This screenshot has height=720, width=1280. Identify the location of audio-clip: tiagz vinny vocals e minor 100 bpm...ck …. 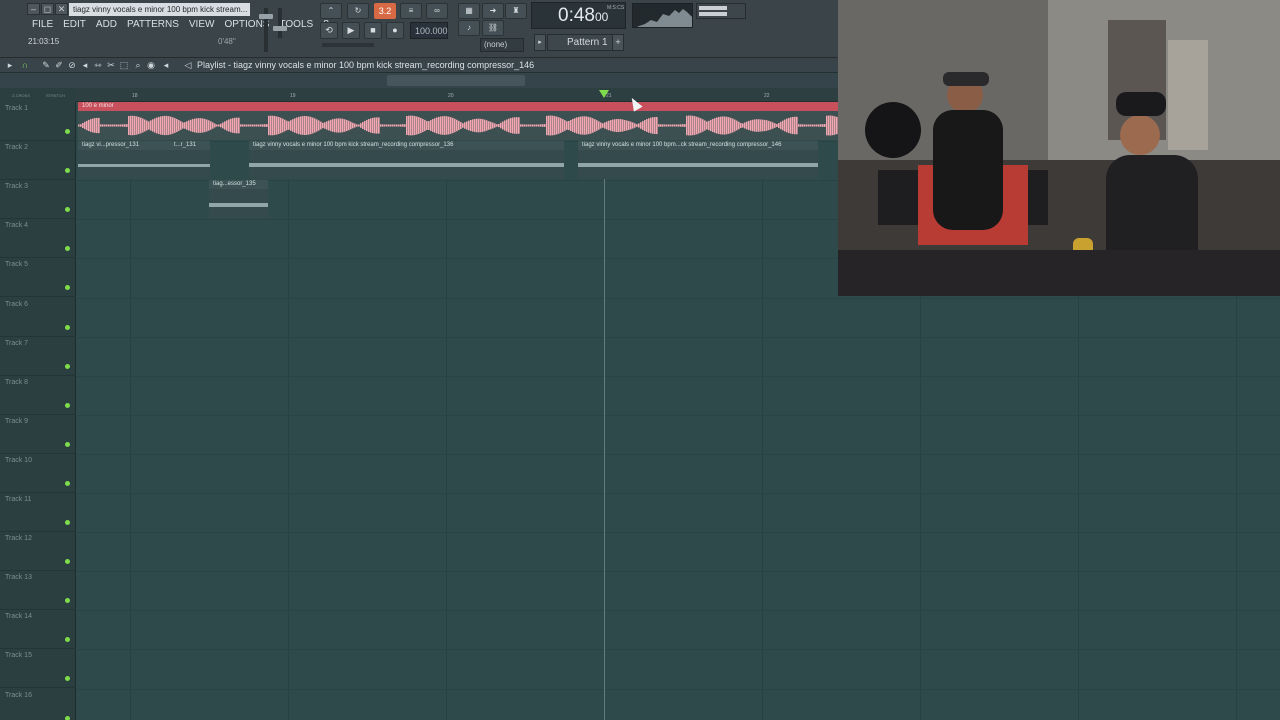
(698, 160).